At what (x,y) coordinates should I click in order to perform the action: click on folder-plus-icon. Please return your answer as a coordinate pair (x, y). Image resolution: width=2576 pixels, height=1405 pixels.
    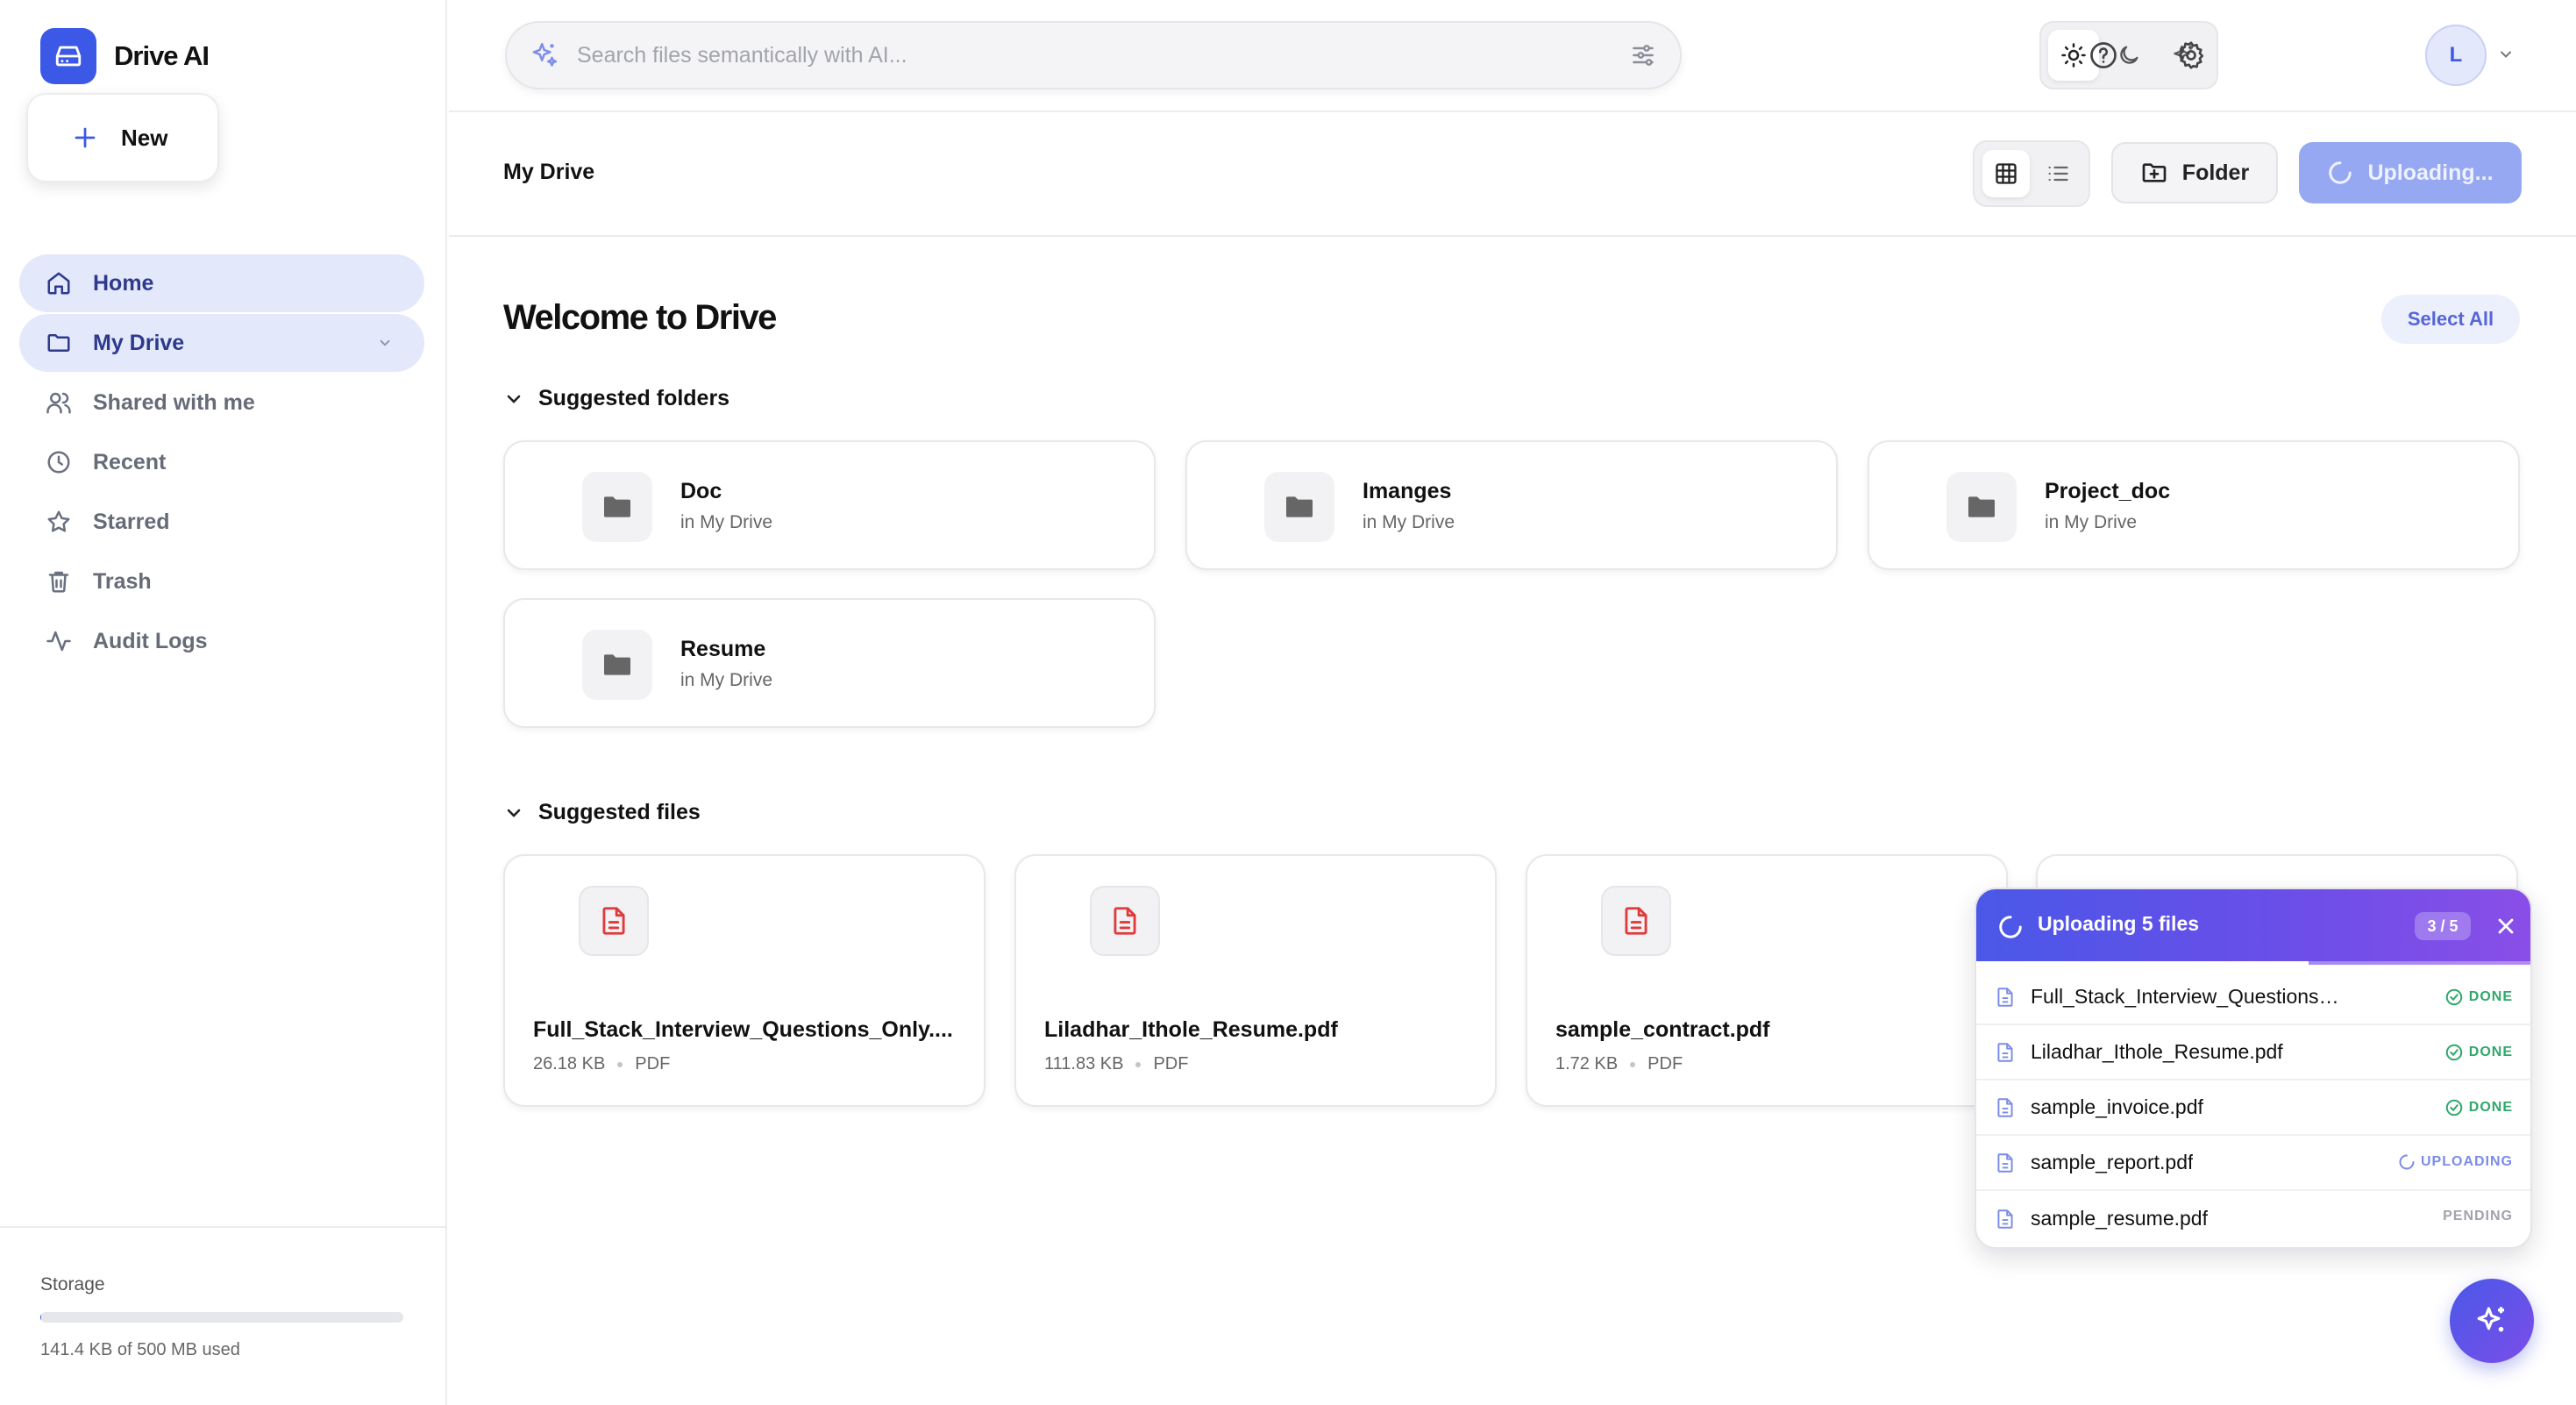
    Looking at the image, I should click on (2154, 173).